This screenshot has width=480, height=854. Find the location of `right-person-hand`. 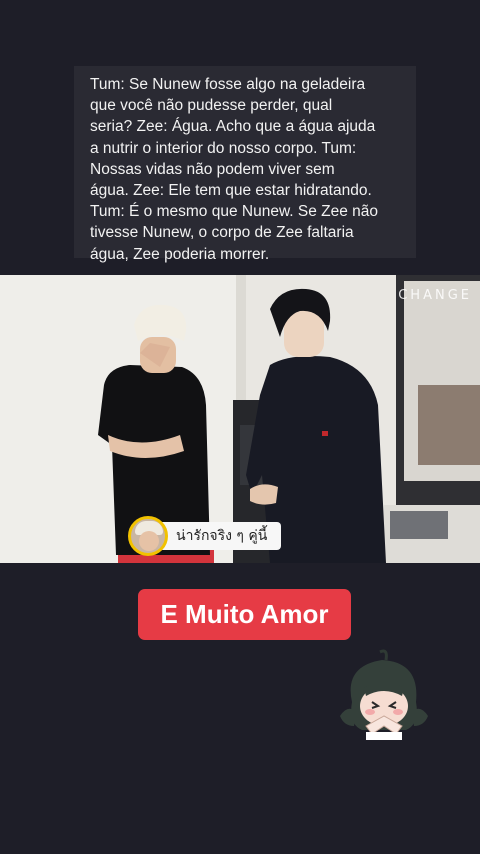

right-person-hand is located at coordinates (264, 494).